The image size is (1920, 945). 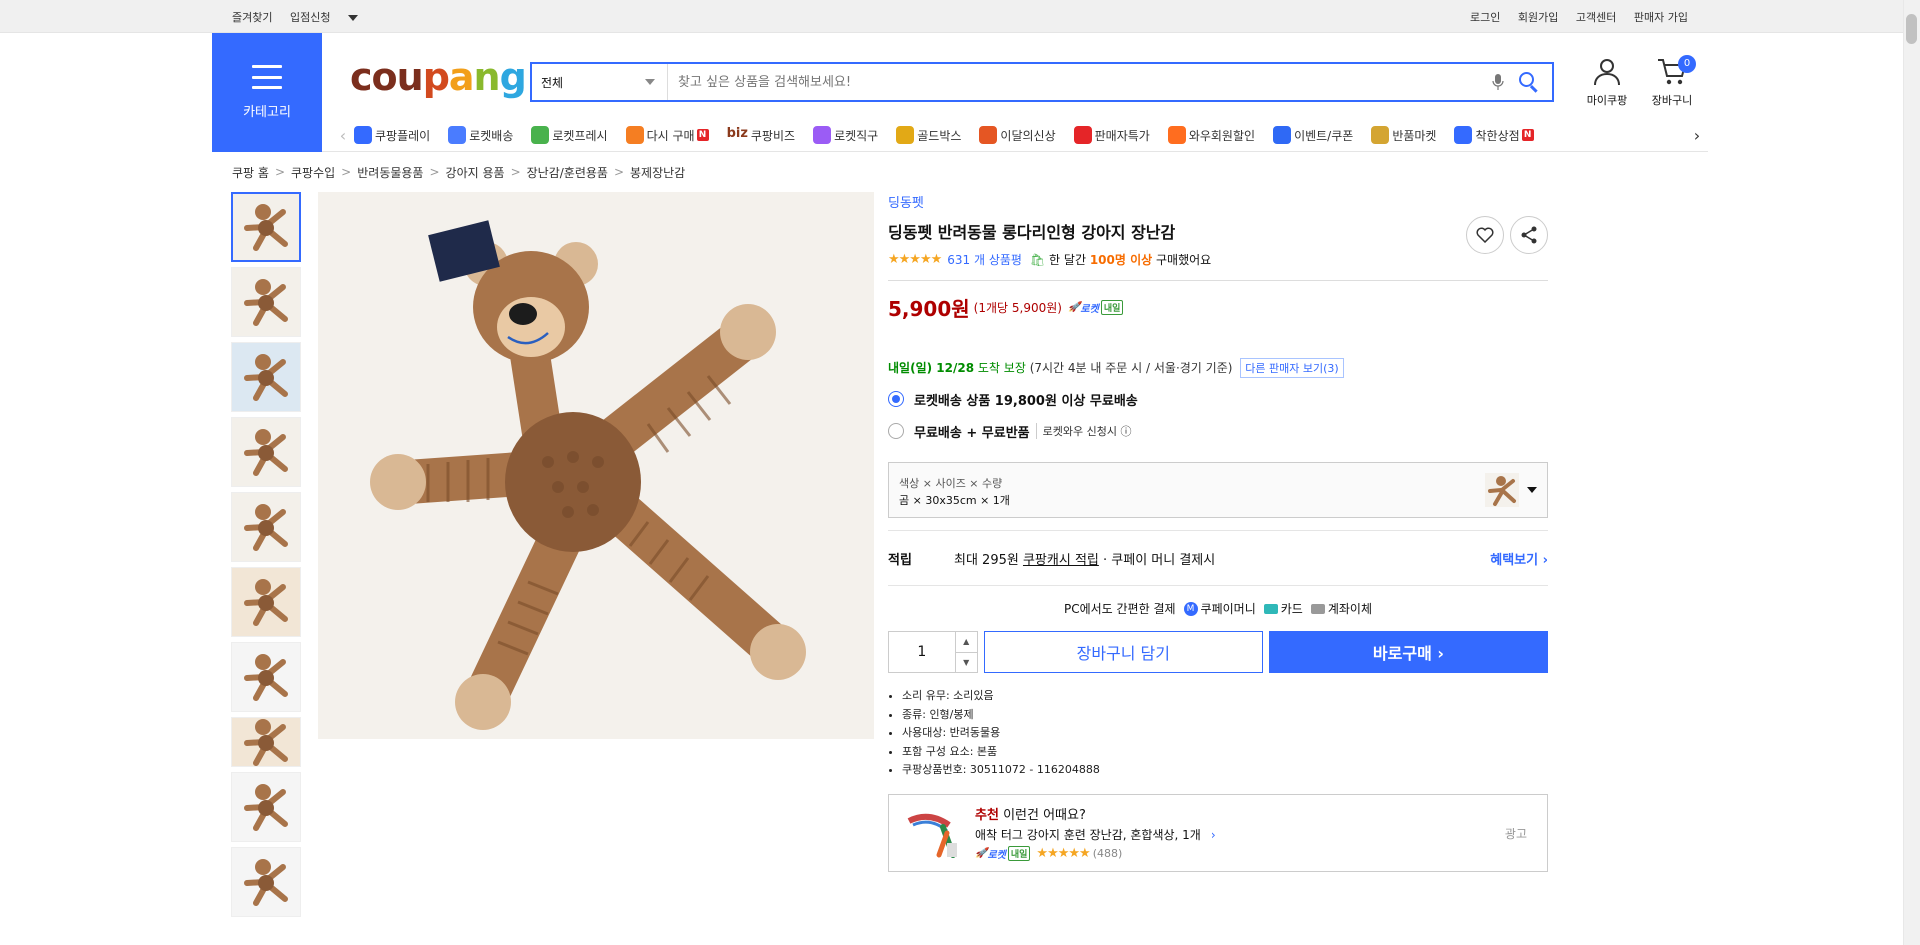 What do you see at coordinates (1527, 135) in the screenshot?
I see `new-badge-icon: N` at bounding box center [1527, 135].